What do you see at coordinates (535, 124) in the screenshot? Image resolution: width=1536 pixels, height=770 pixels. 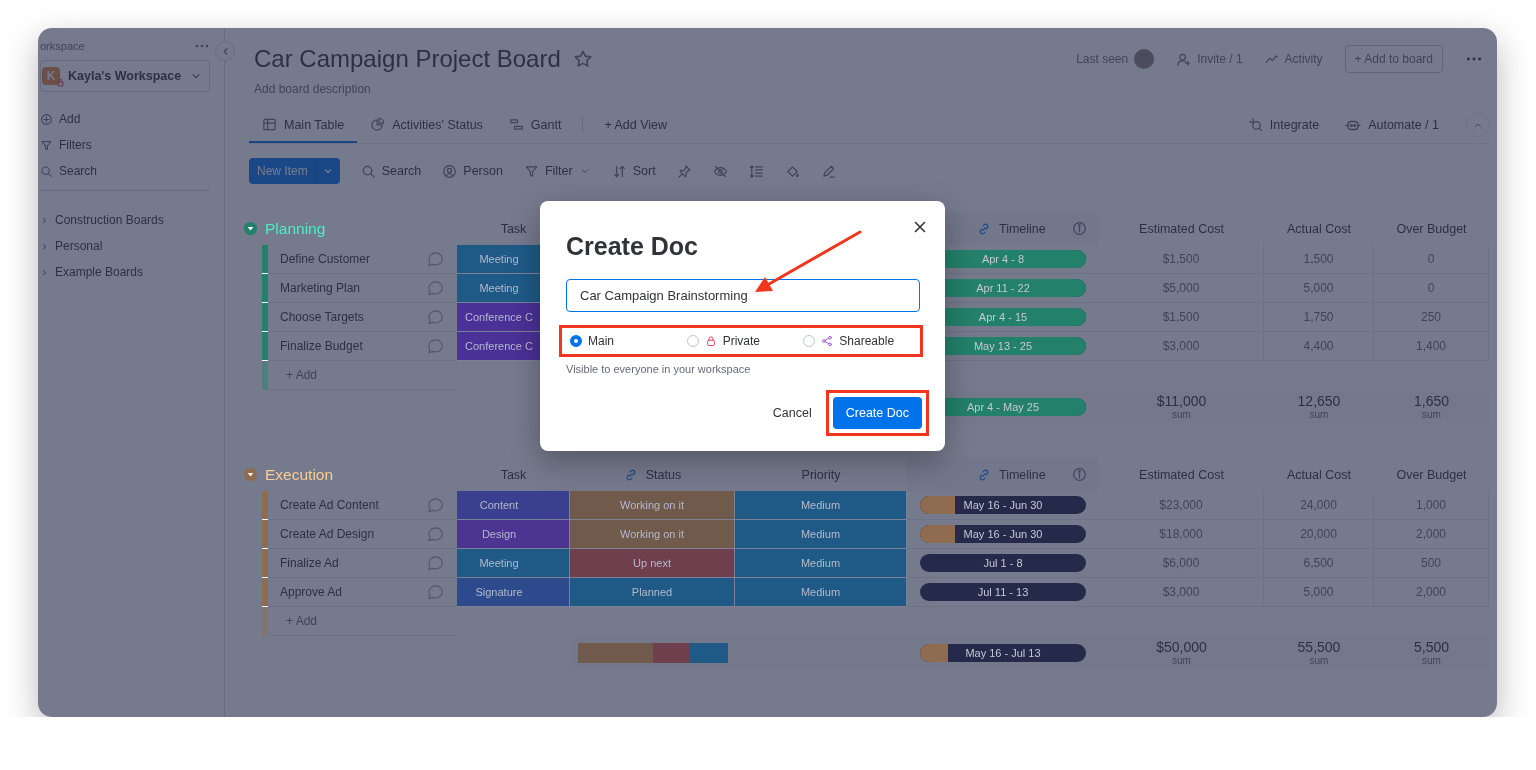 I see `view-tab: Gantt` at bounding box center [535, 124].